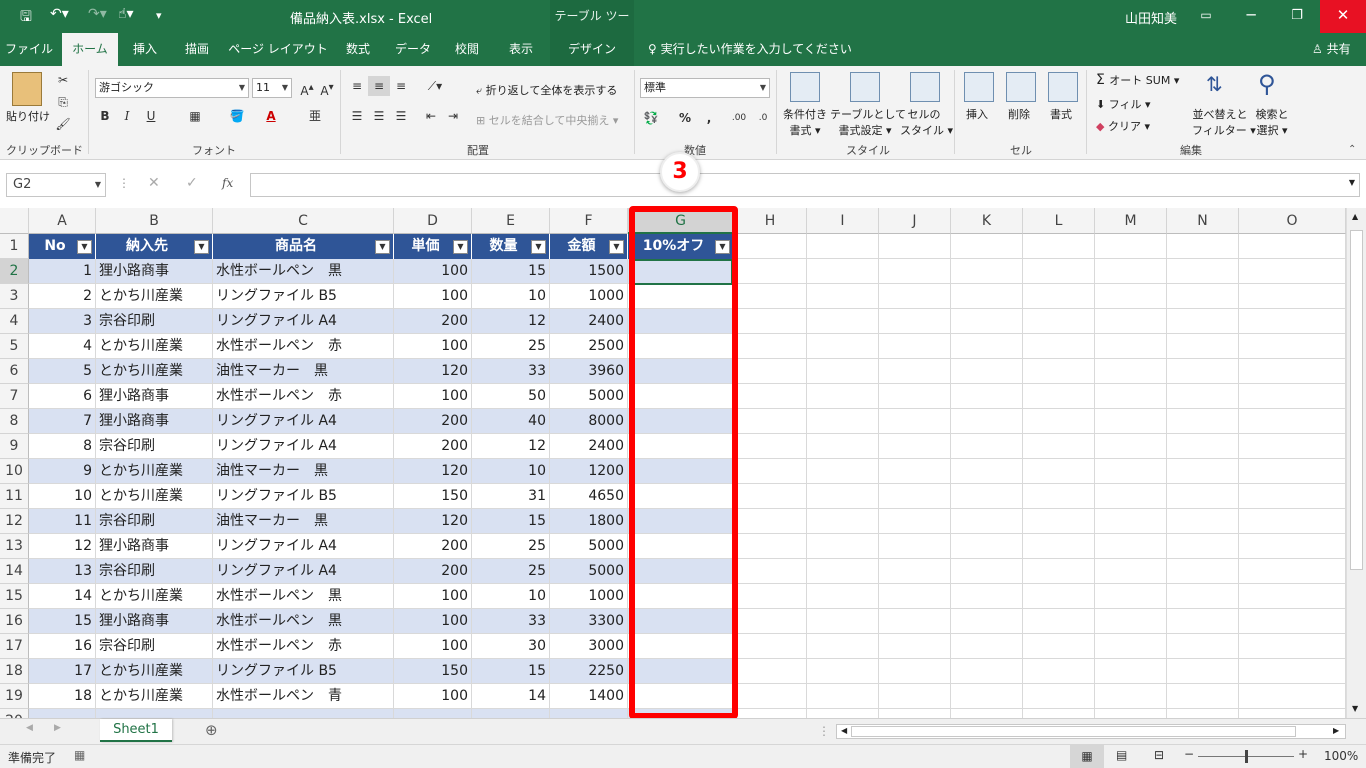  Describe the element at coordinates (63, 124) in the screenshot. I see `format-painter-icon: 🖌` at that location.